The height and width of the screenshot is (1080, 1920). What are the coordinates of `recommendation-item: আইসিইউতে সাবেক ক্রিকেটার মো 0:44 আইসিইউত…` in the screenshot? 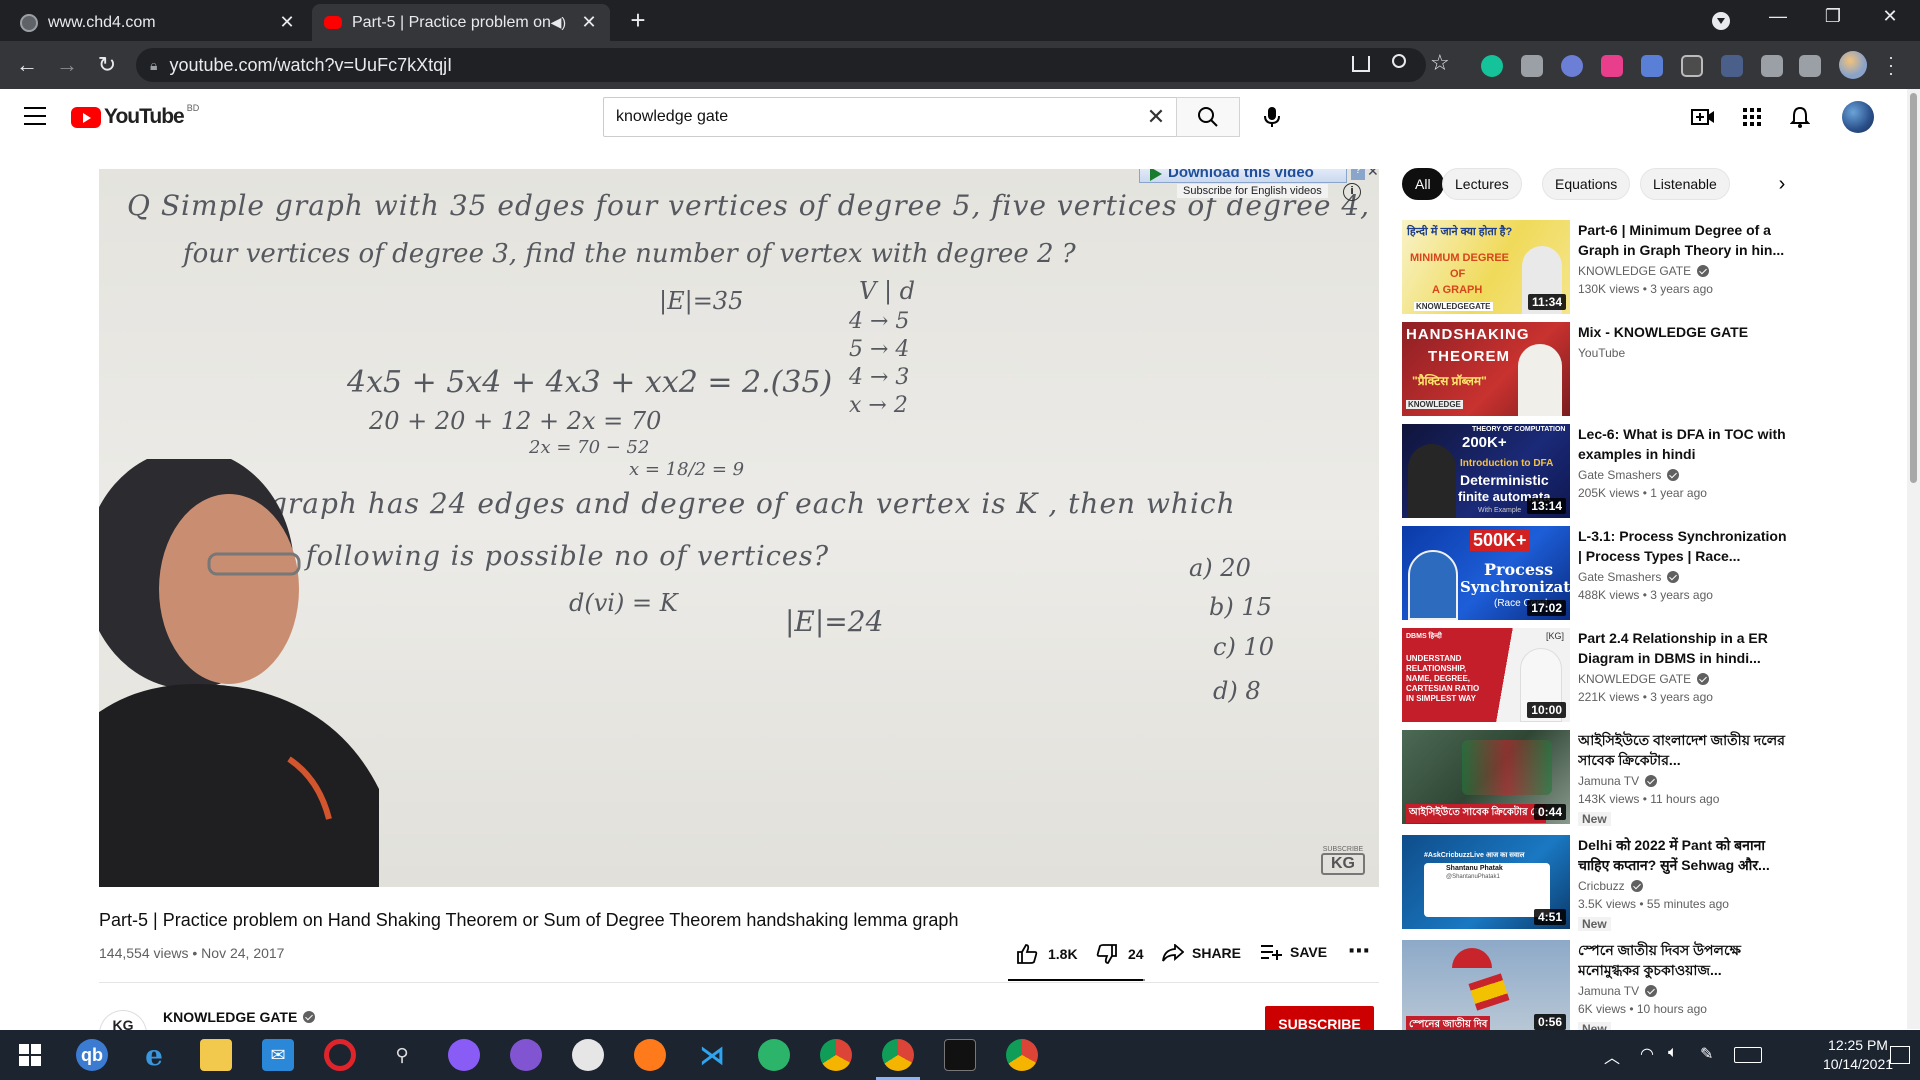 It's located at (1602, 778).